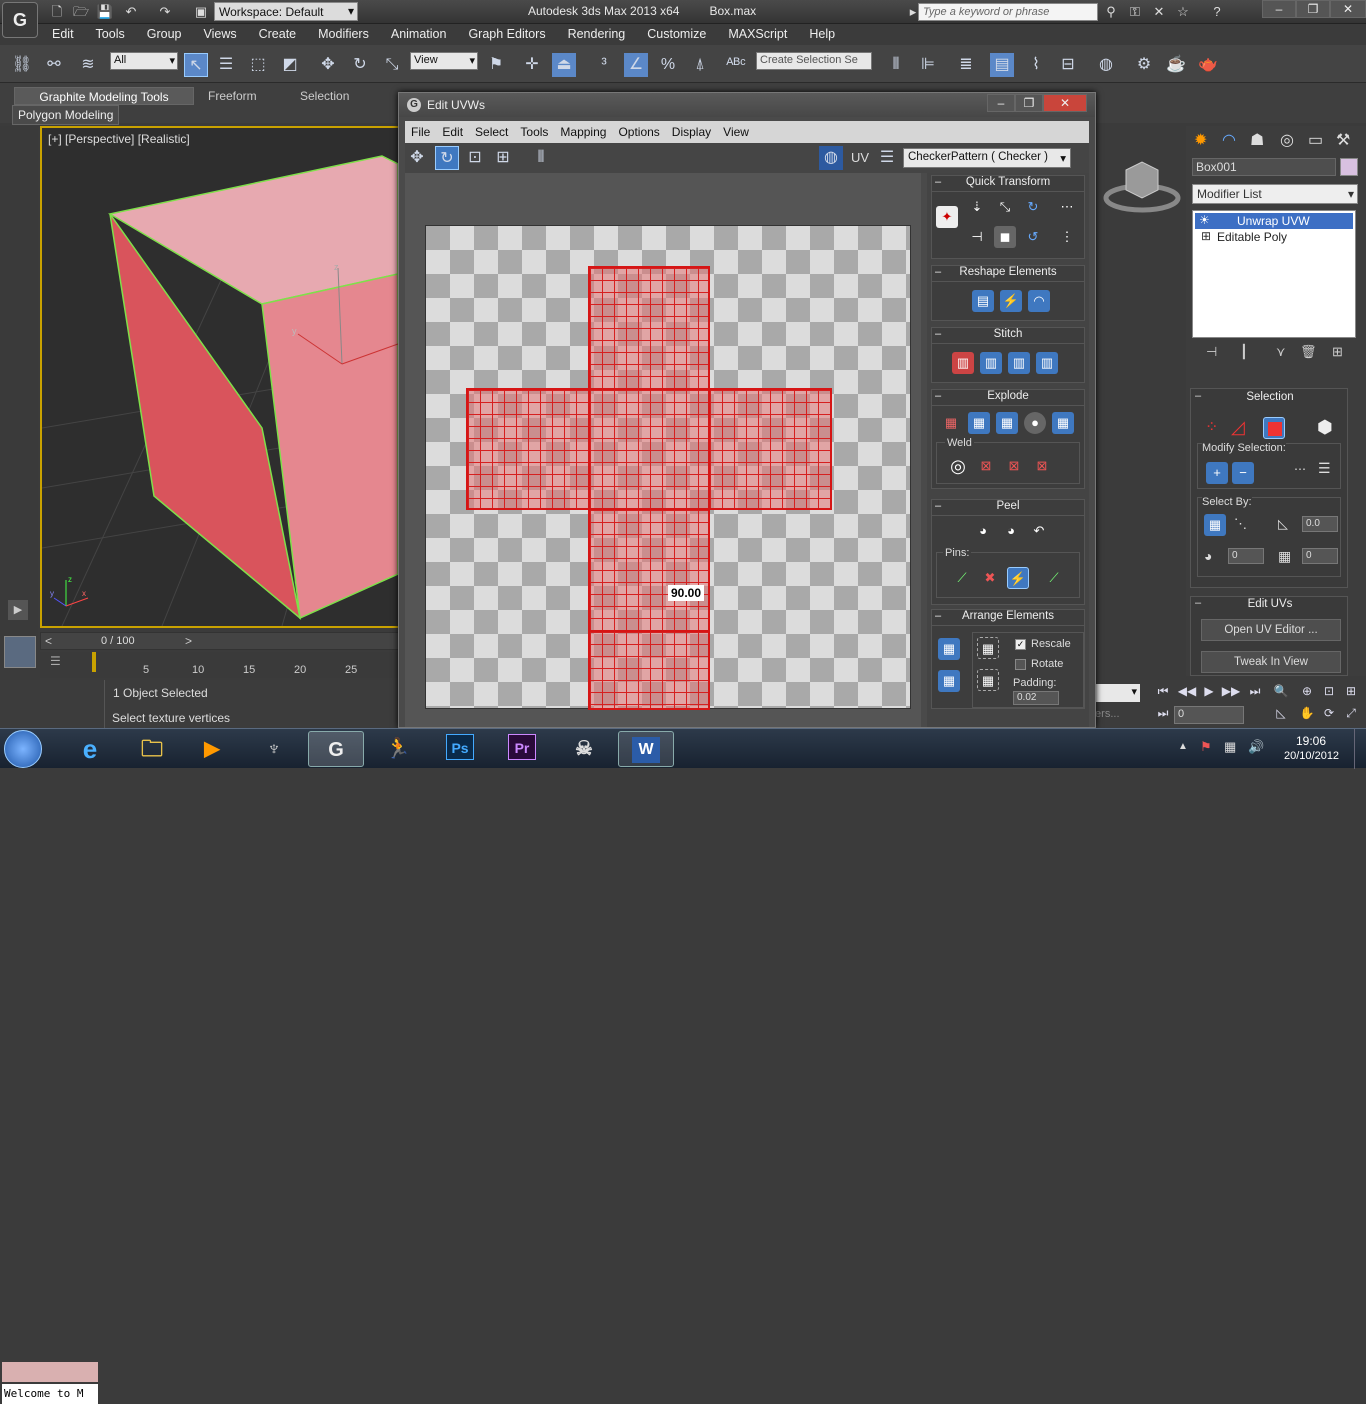 This screenshot has height=1404, width=1366. What do you see at coordinates (48, 641) in the screenshot?
I see `time-prev-icon: <` at bounding box center [48, 641].